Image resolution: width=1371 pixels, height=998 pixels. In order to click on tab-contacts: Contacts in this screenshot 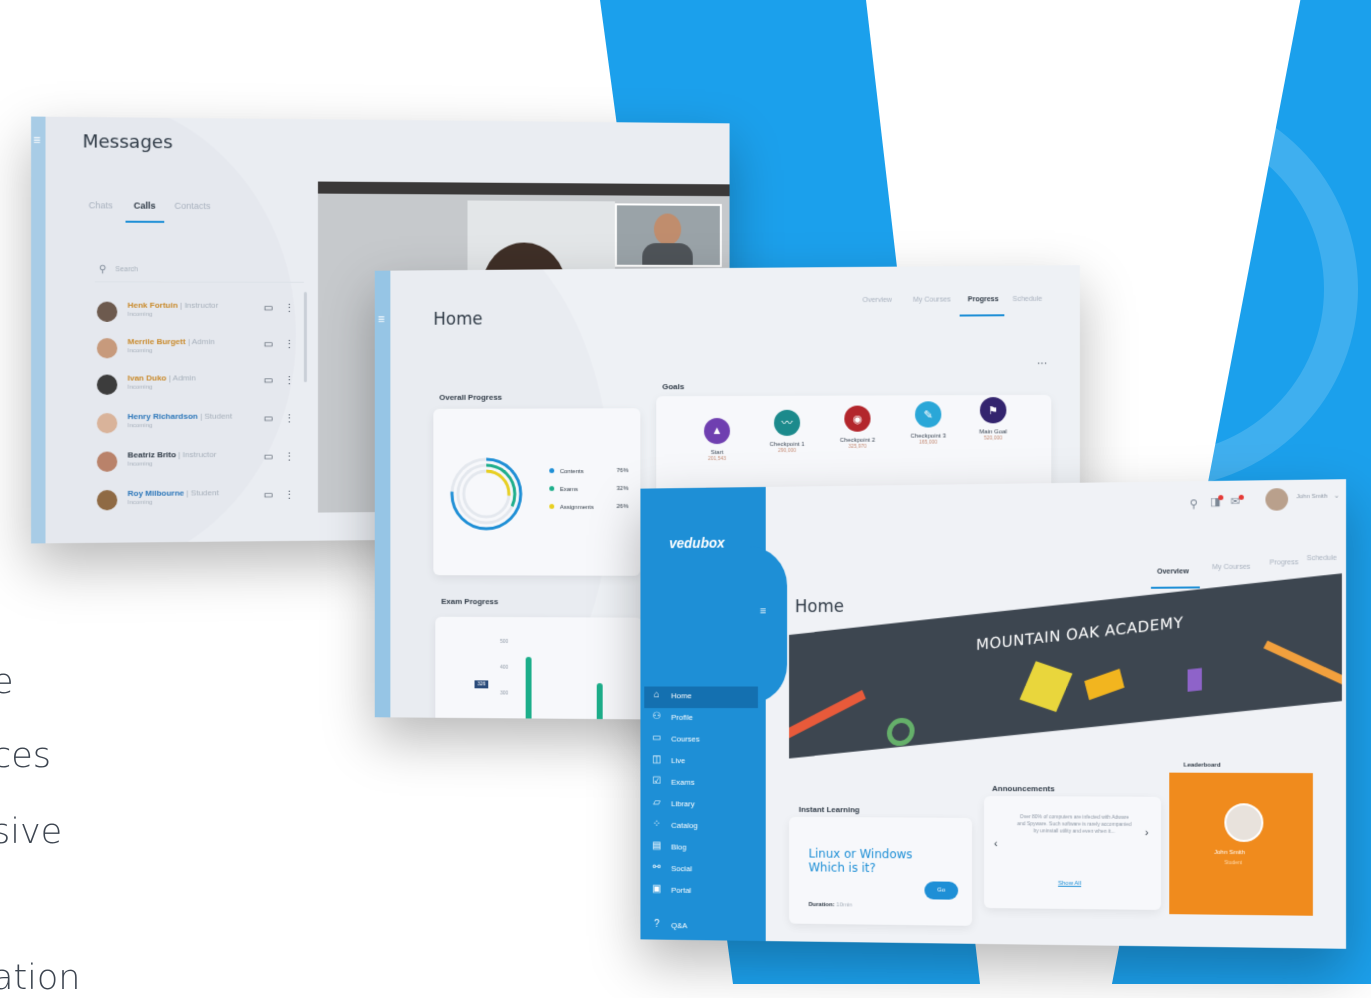, I will do `click(192, 206)`.